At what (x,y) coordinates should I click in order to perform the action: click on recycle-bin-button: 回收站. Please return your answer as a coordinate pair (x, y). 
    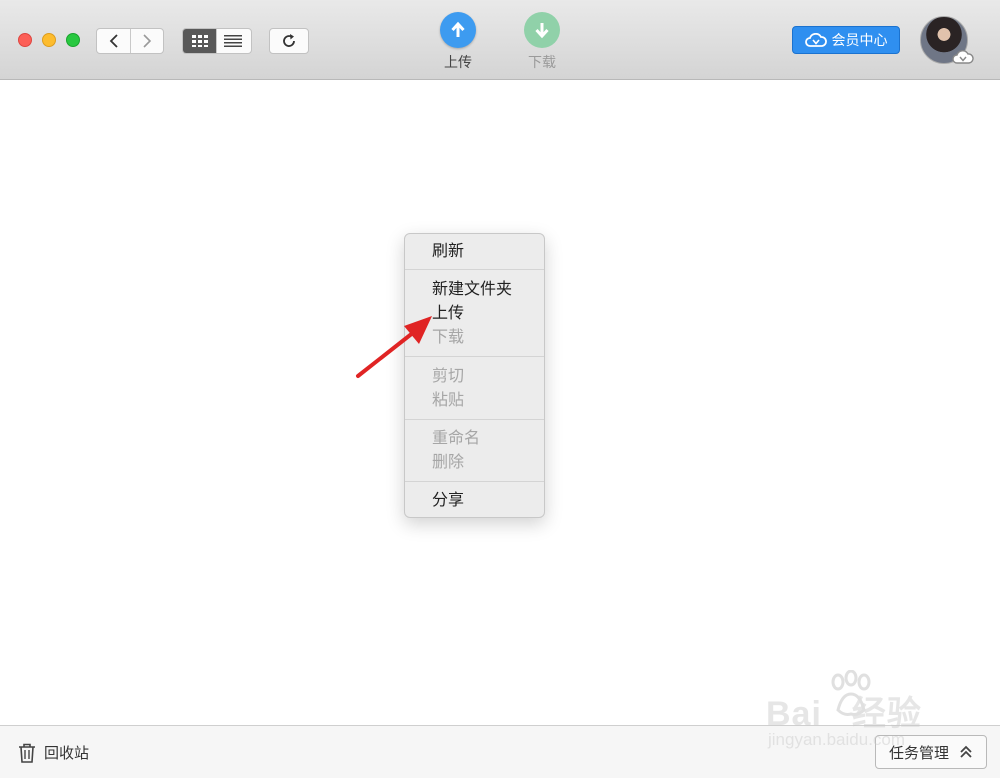
    Looking at the image, I should click on (53, 752).